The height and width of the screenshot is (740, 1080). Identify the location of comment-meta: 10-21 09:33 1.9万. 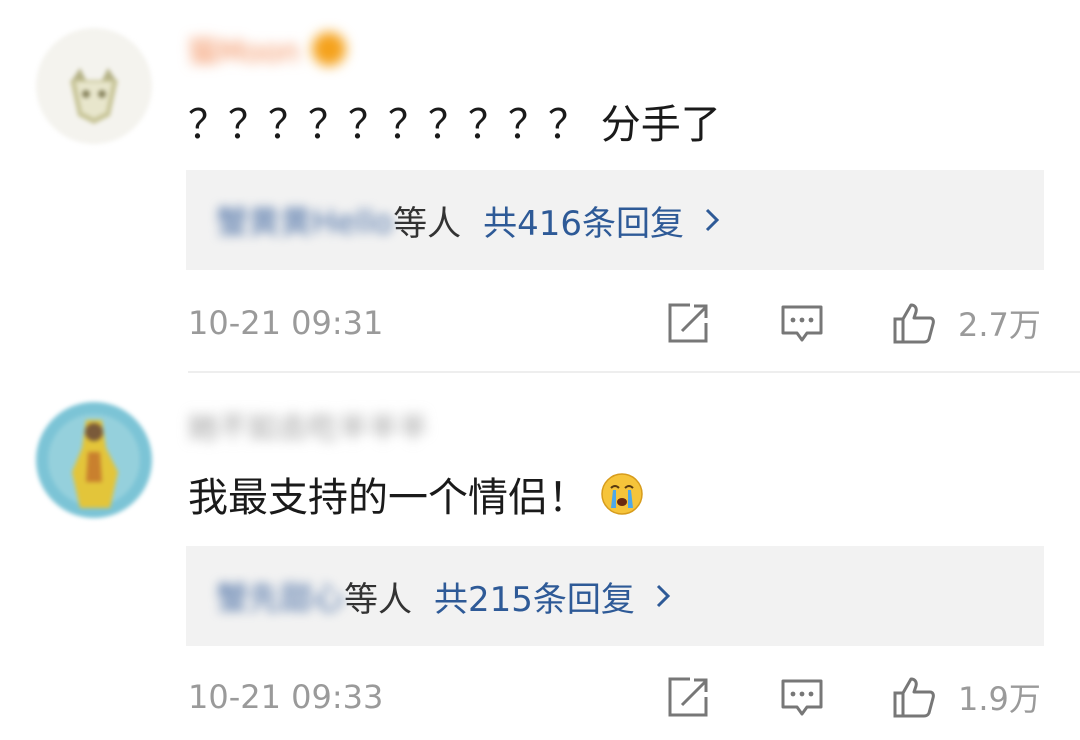
(540, 697).